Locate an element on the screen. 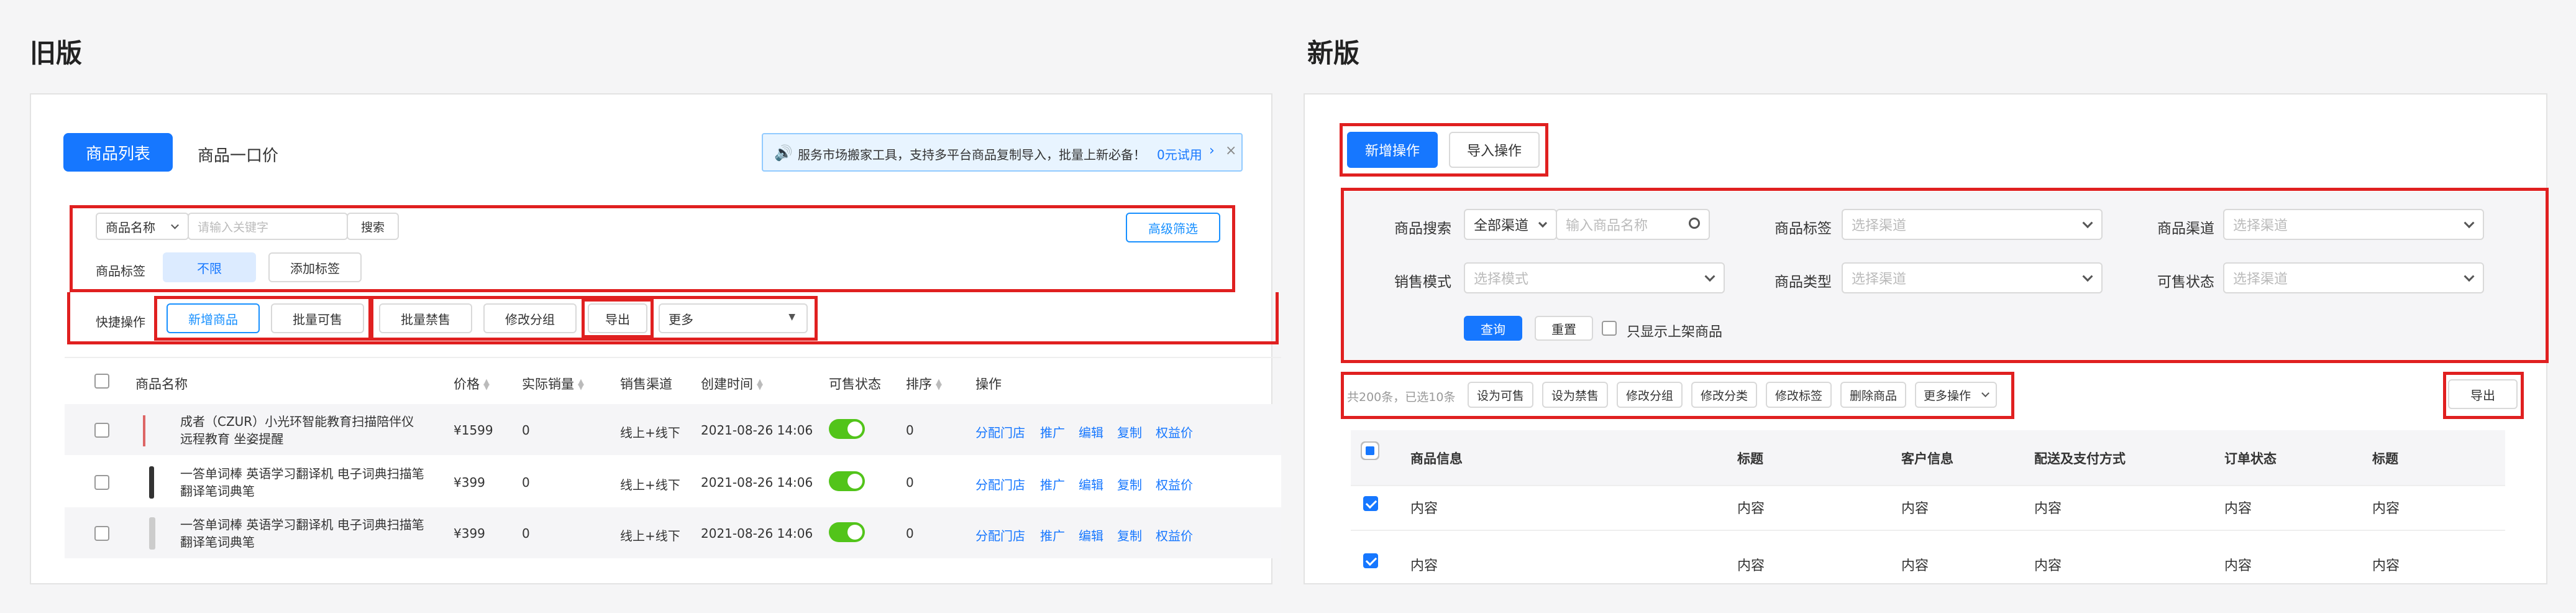 The height and width of the screenshot is (613, 2576). search-label: 商品搜索 is located at coordinates (1422, 229).